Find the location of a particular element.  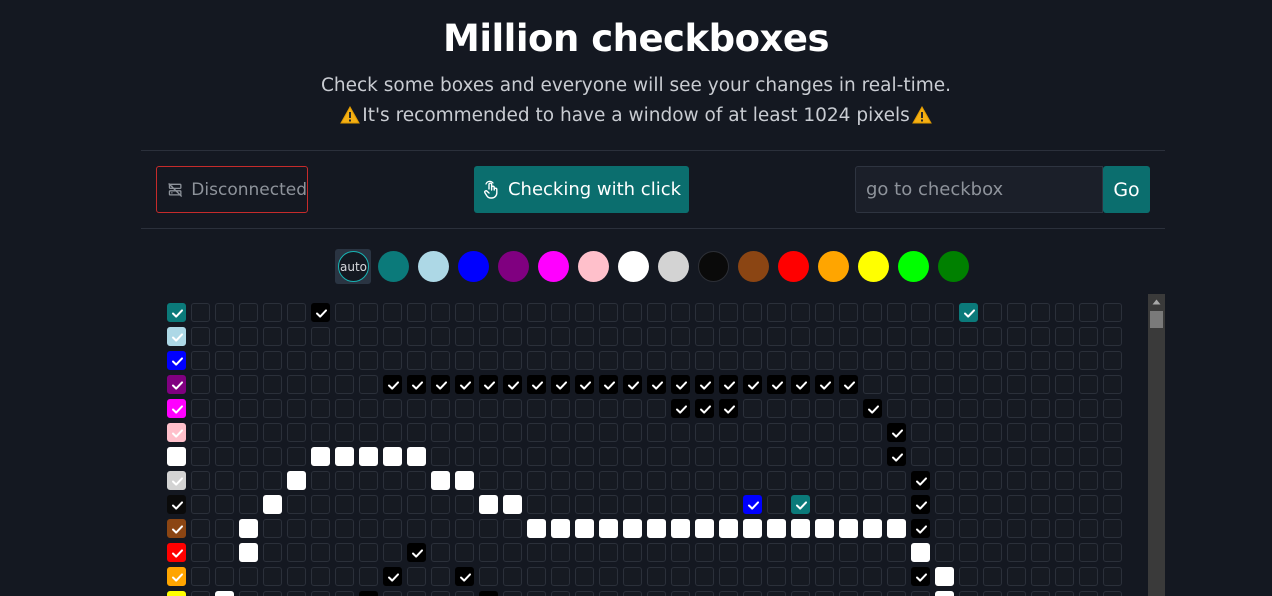

connection-status-button: Disconnected is located at coordinates (232, 189).